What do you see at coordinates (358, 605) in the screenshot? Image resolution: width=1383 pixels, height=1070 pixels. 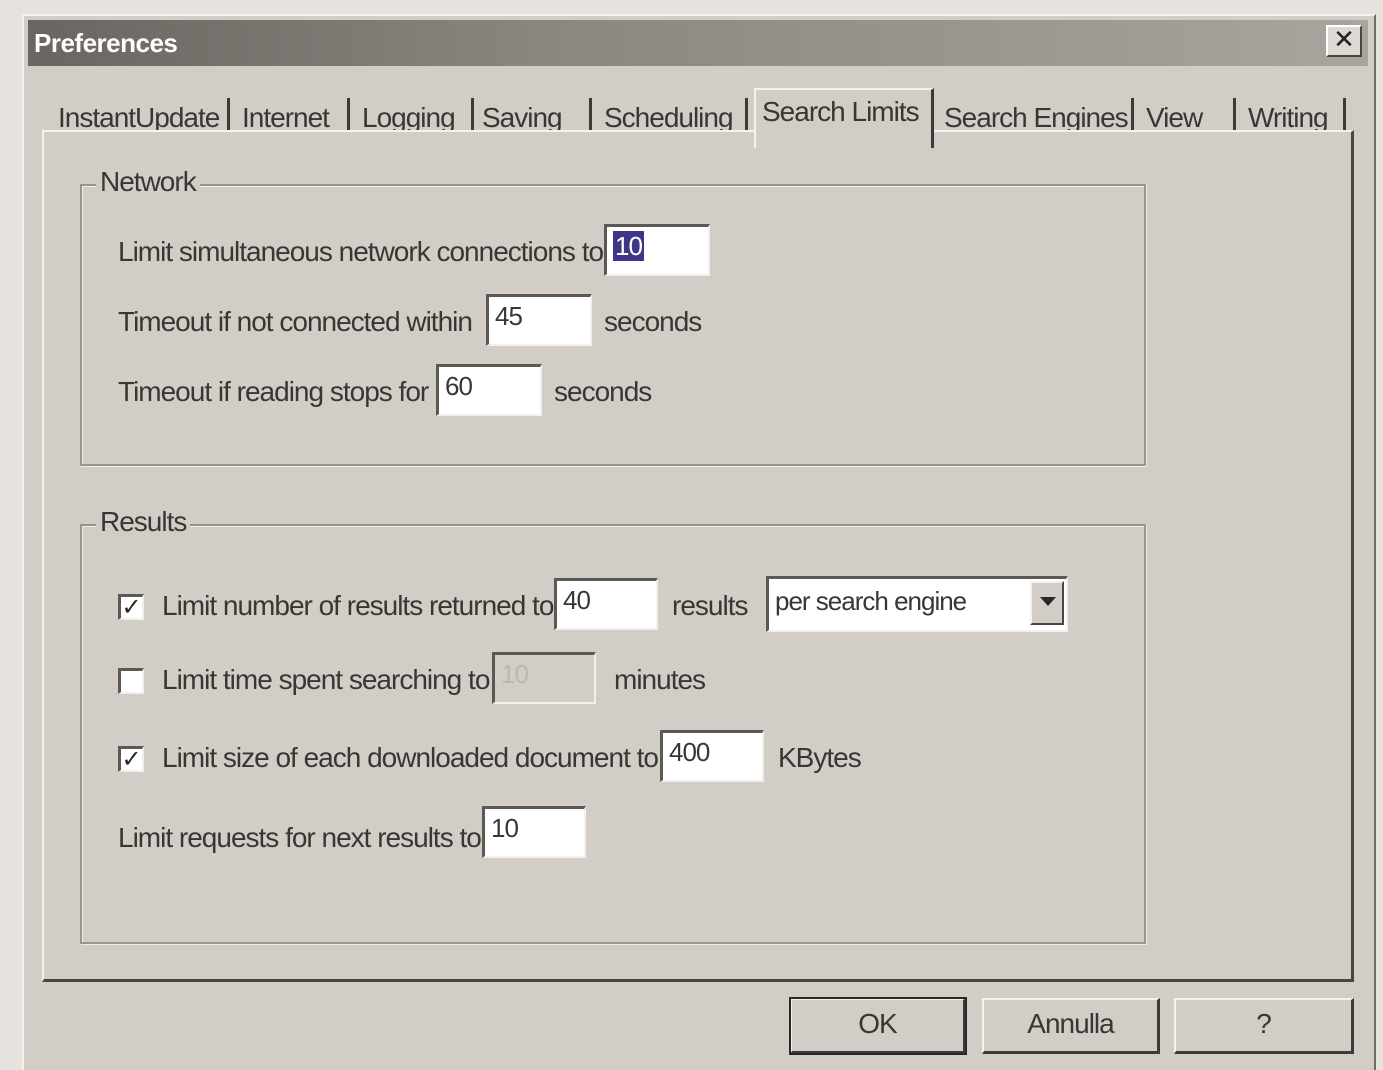 I see `limit-results-label: Limit number of results returned to` at bounding box center [358, 605].